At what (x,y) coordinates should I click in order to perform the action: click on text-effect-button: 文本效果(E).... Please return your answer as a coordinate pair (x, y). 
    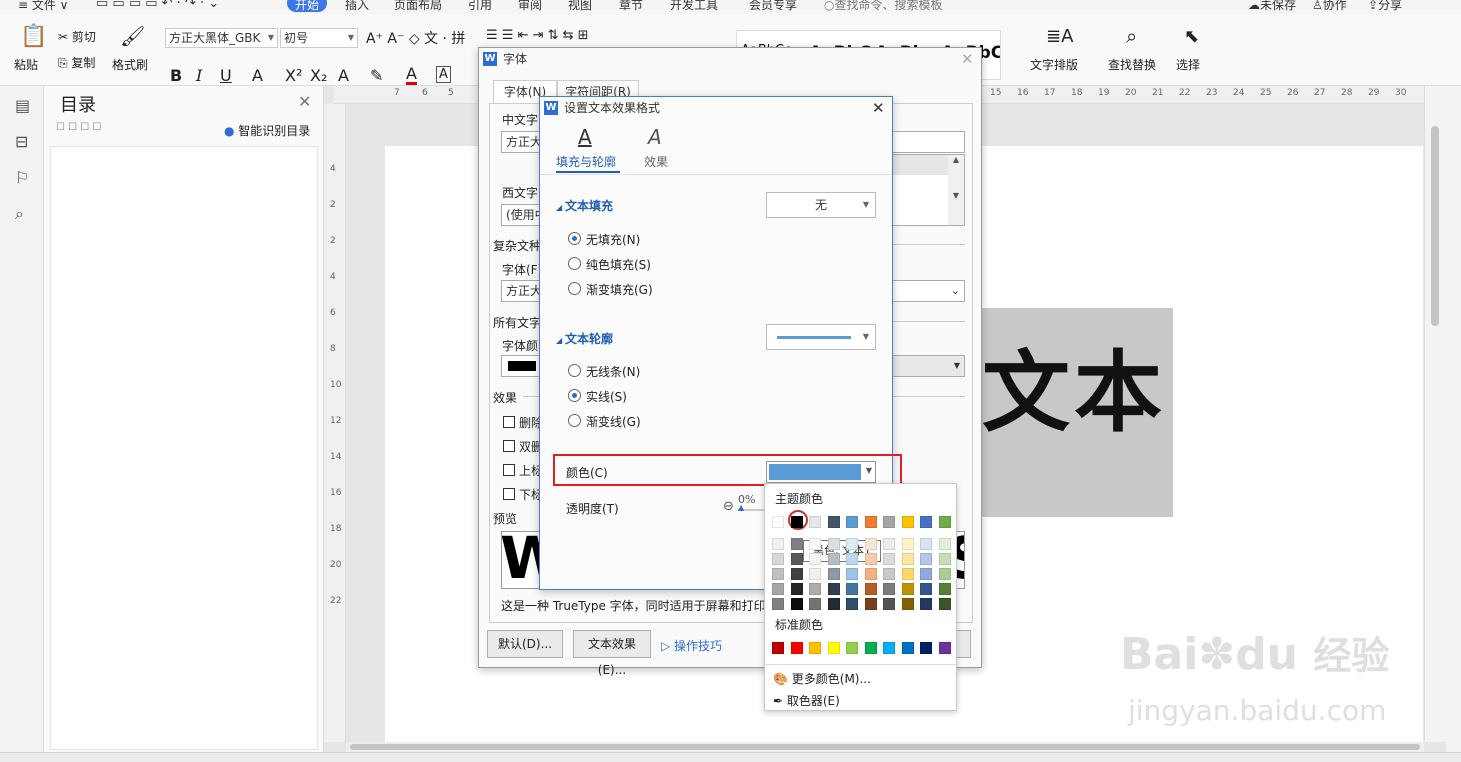
    Looking at the image, I should click on (612, 653).